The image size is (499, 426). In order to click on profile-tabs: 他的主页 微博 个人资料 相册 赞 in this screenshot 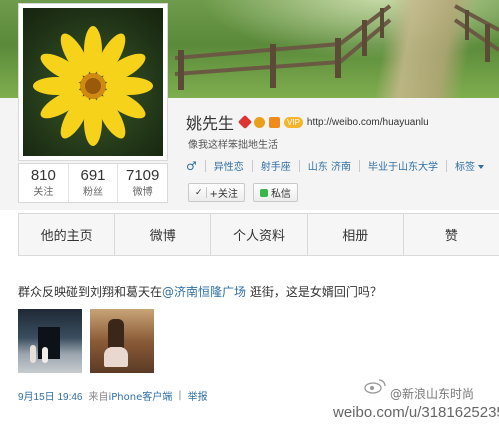, I will do `click(258, 234)`.